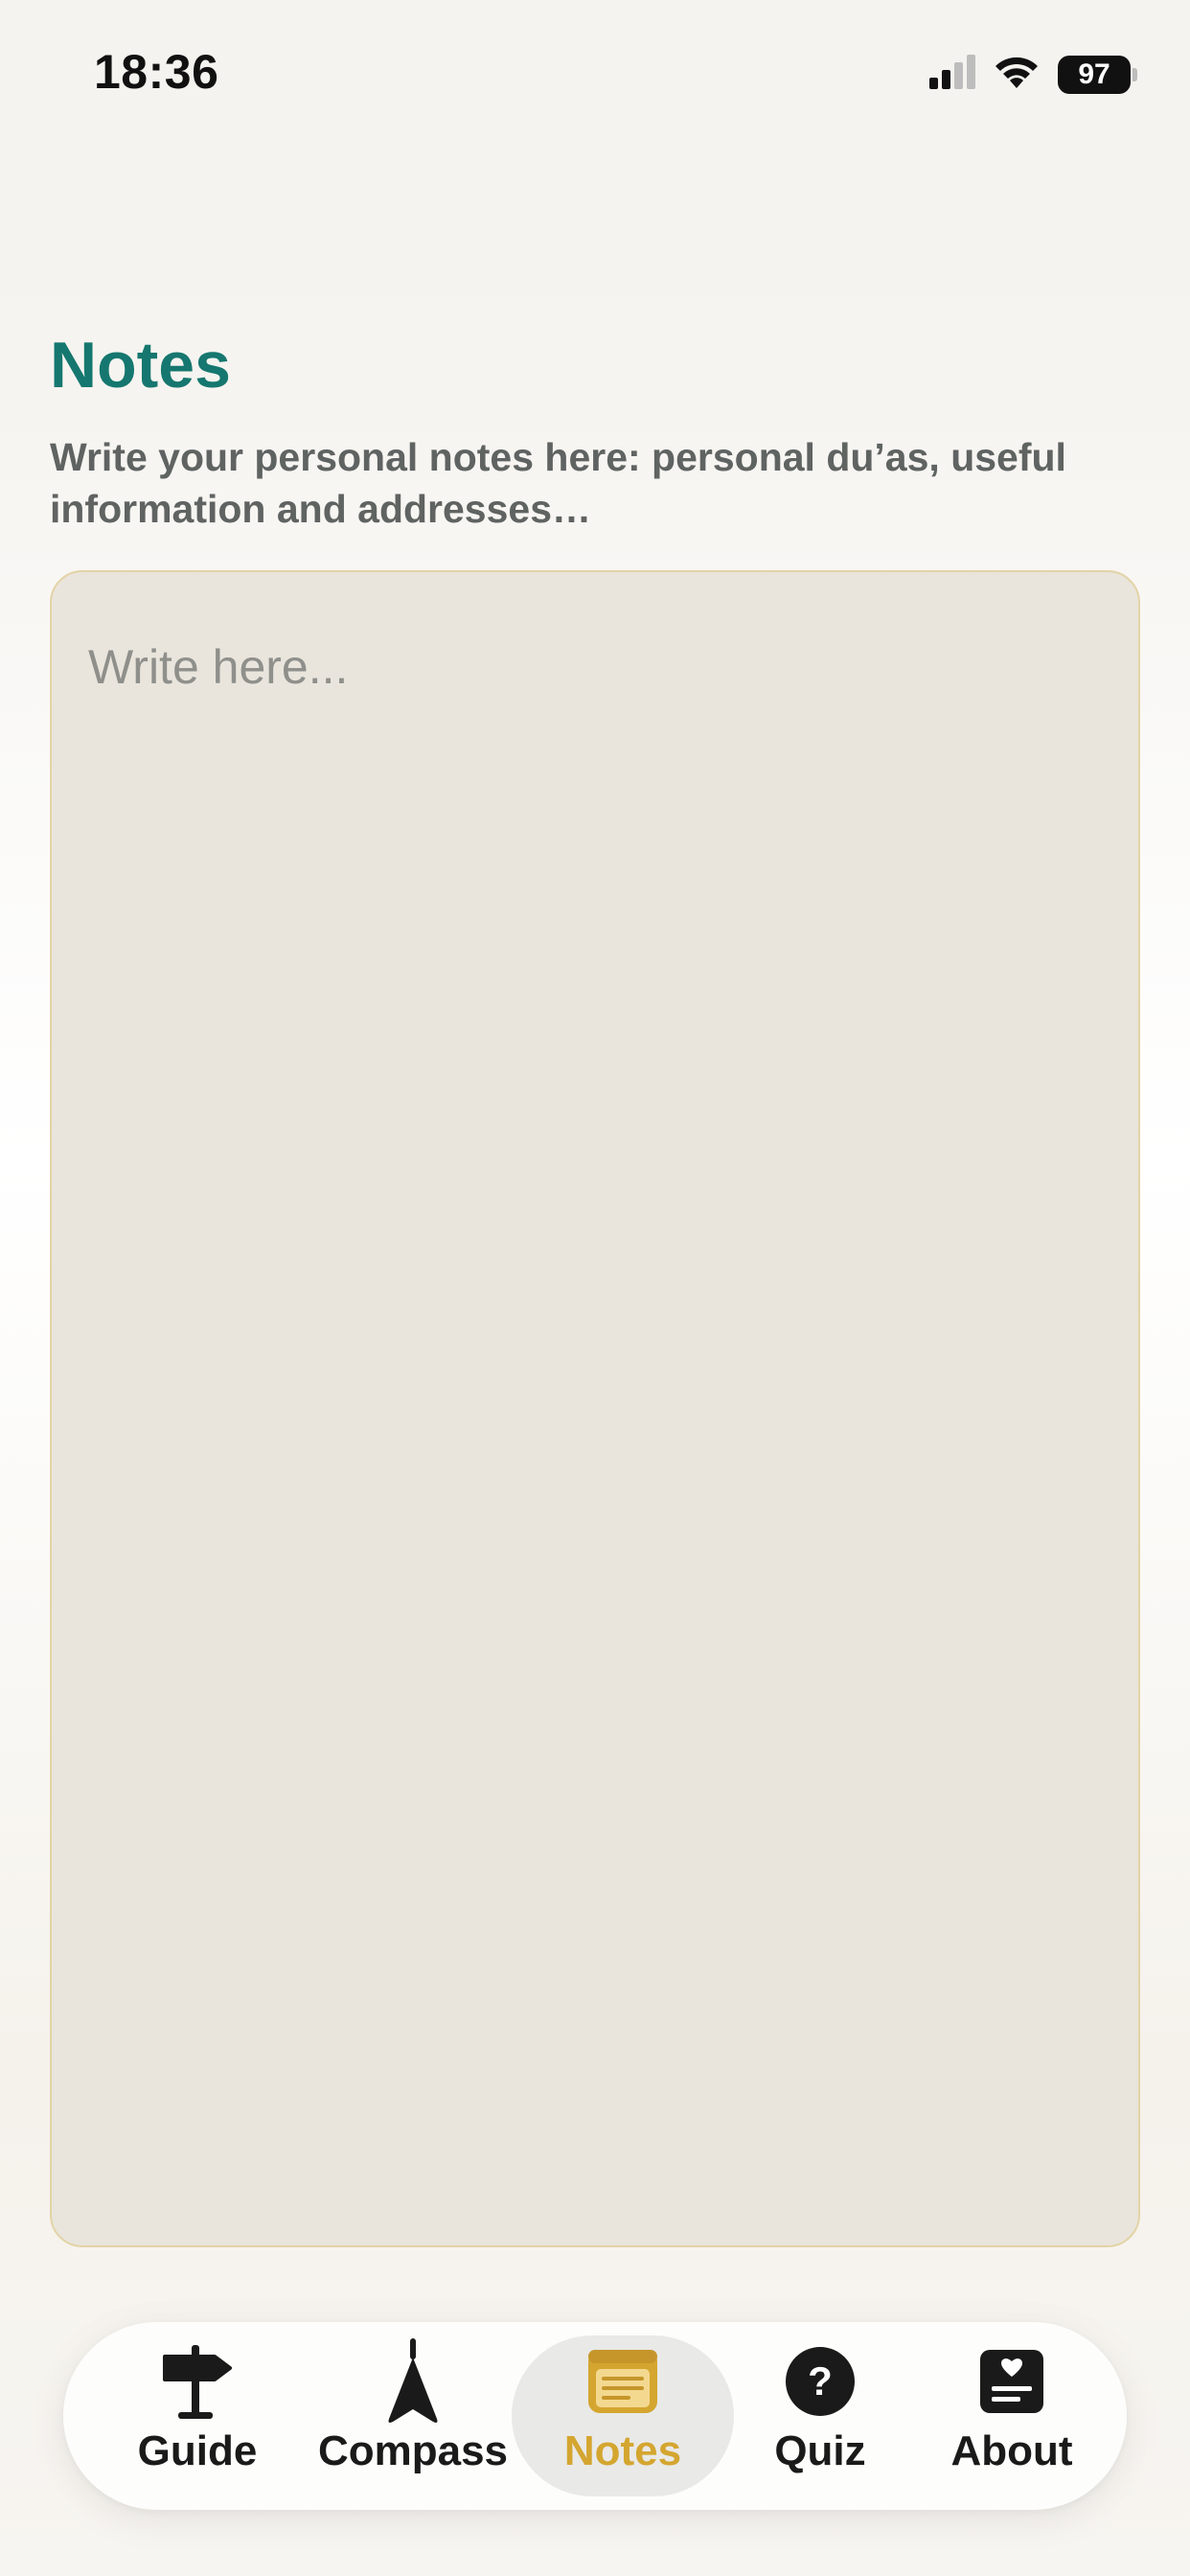 This screenshot has width=1190, height=2576. I want to click on tab-guide: Guide, so click(198, 2415).